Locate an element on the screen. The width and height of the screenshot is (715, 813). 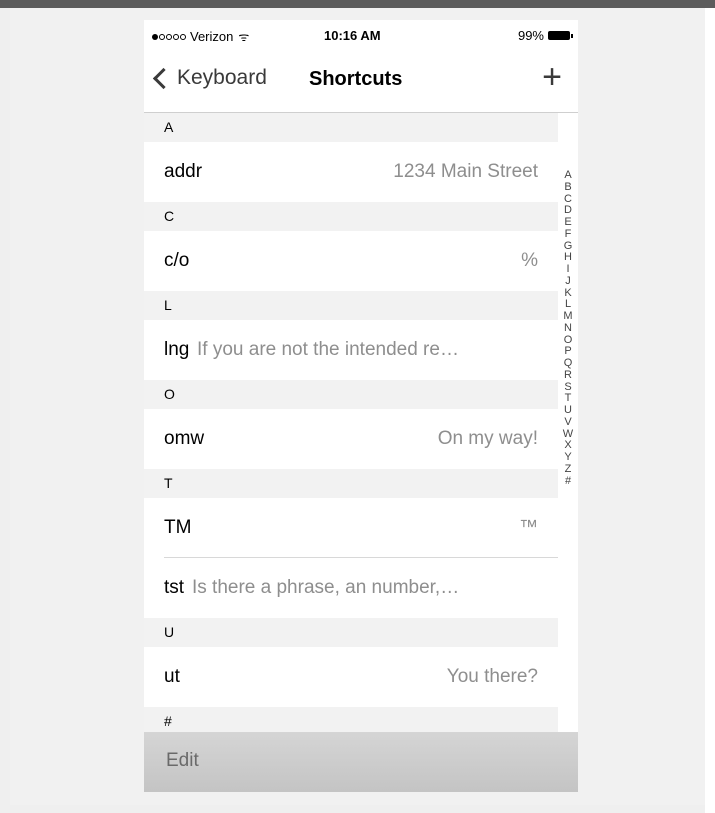
section-index: A B C D E F G H I J K L M N O P Q R S T U V W X Y Z # is located at coordinates (568, 328).